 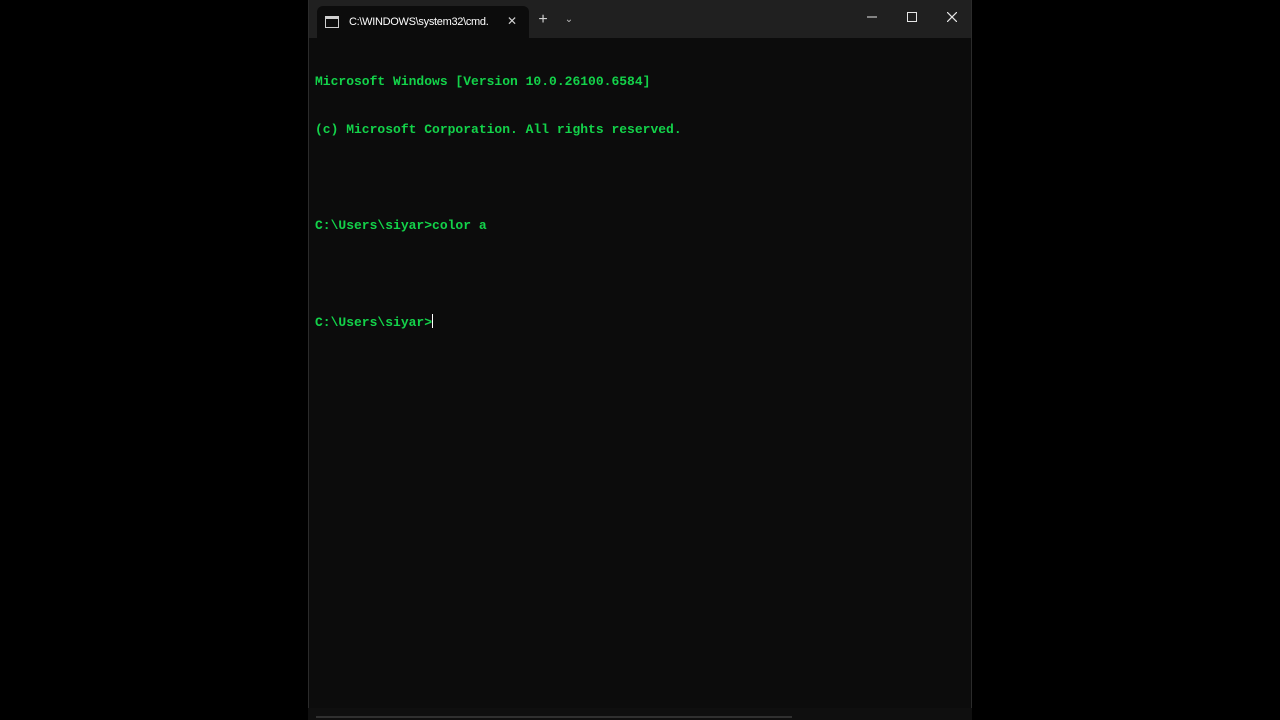 I want to click on close-window-button, so click(x=952, y=18).